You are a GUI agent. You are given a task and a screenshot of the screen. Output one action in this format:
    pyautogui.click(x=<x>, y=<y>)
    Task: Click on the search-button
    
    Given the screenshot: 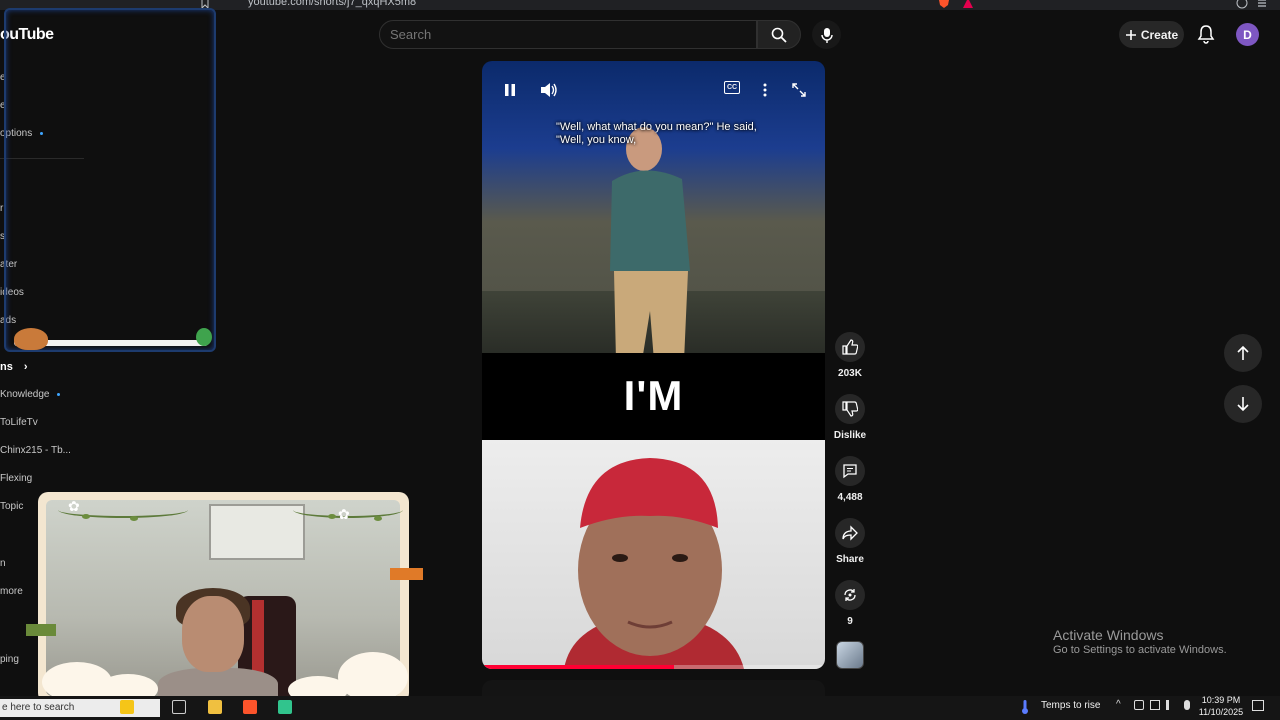 What is the action you would take?
    pyautogui.click(x=779, y=34)
    